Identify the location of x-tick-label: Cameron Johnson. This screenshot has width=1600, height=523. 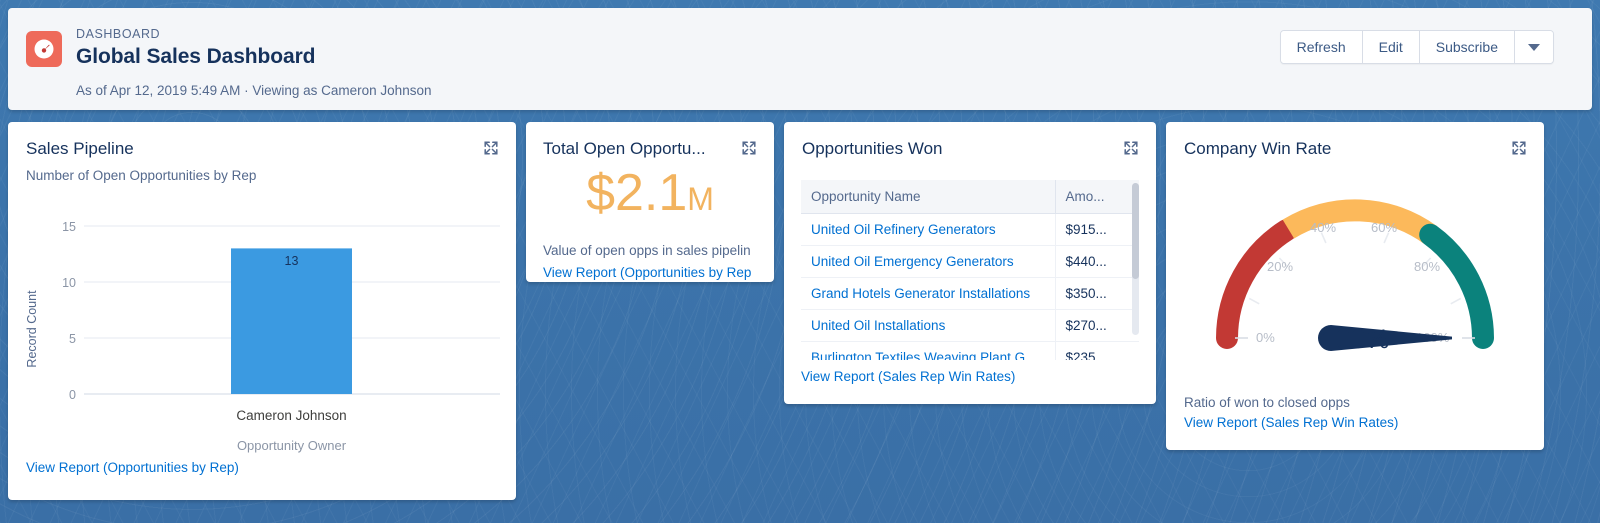
(291, 415).